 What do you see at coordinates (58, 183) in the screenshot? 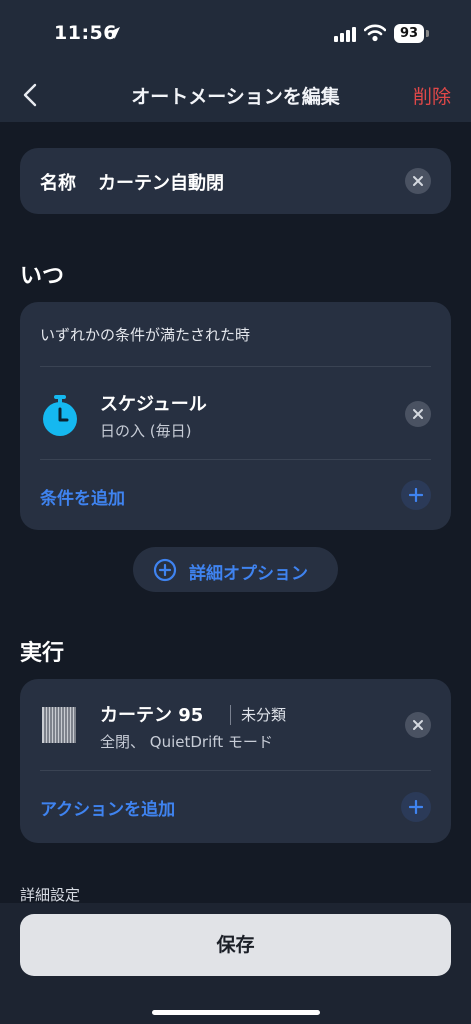
I see `name-label: 名称` at bounding box center [58, 183].